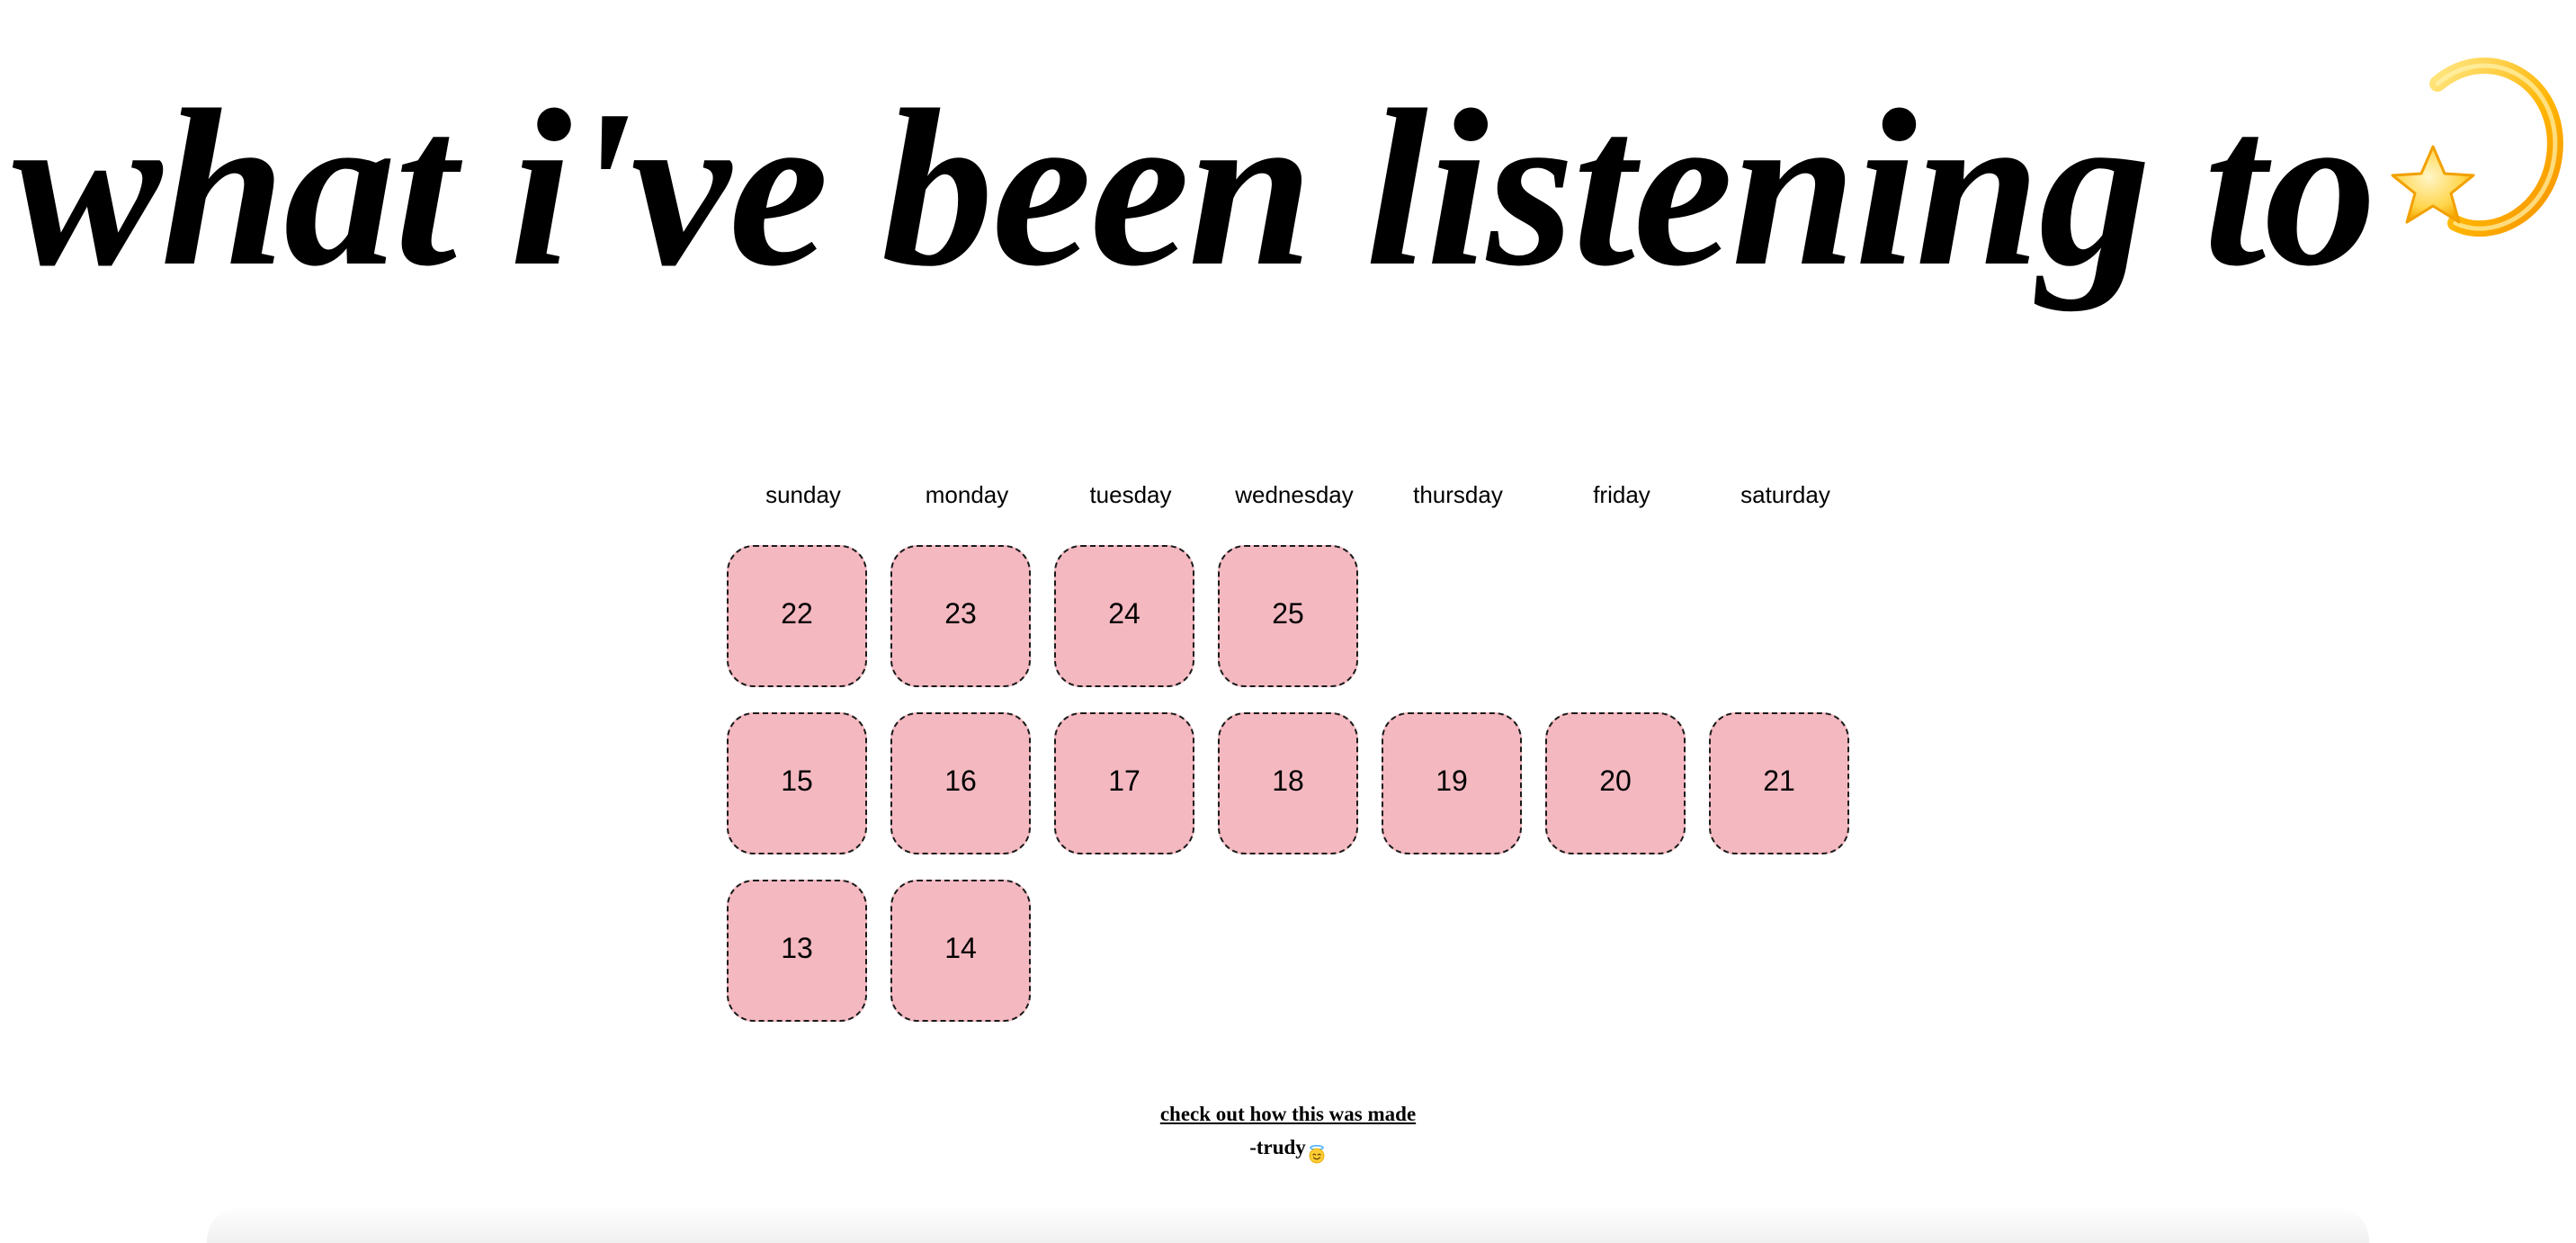  Describe the element at coordinates (1621, 494) in the screenshot. I see `day-header: friday` at that location.